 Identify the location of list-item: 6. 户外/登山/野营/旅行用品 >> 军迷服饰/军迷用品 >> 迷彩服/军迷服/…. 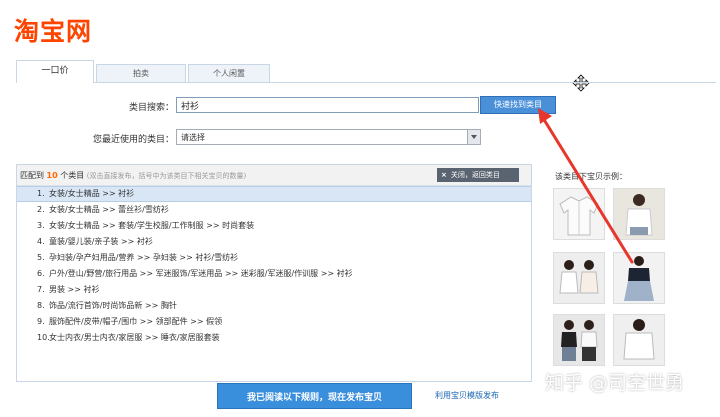
(274, 274).